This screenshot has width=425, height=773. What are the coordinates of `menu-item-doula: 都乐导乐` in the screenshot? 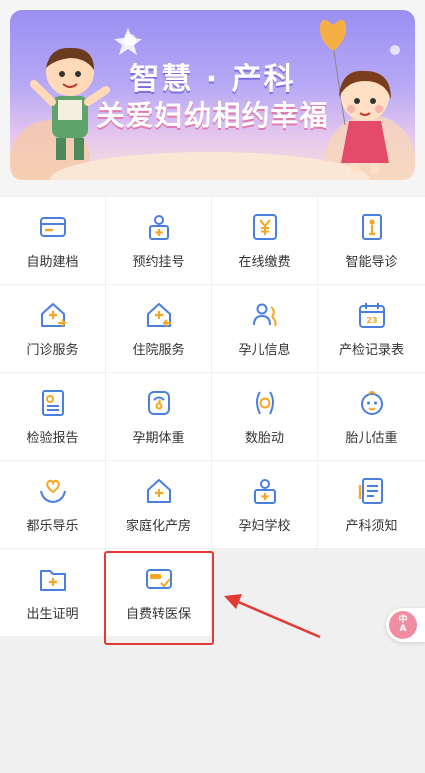 It's located at (52, 504).